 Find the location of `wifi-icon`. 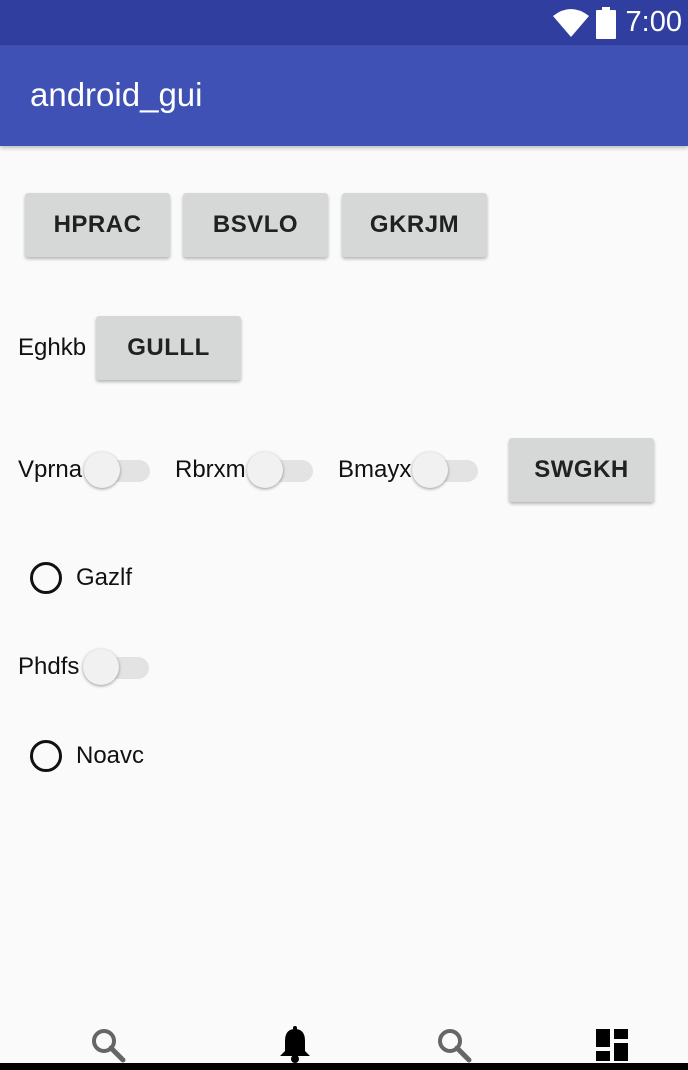

wifi-icon is located at coordinates (570, 22).